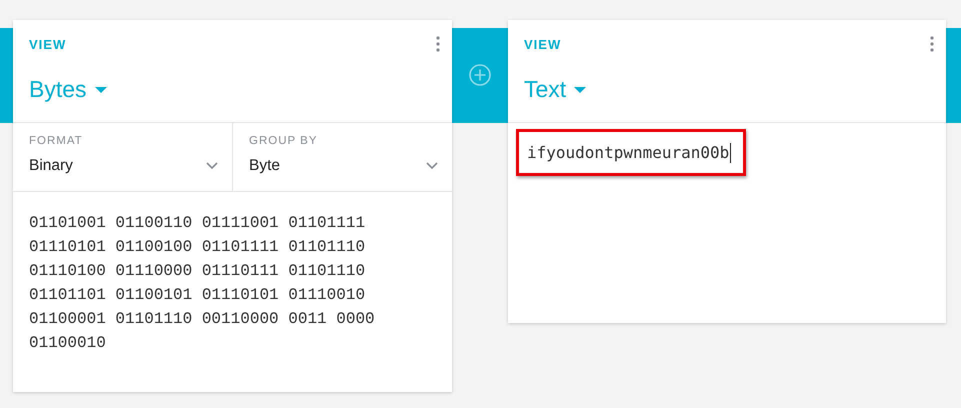 The image size is (961, 408). Describe the element at coordinates (197, 271) in the screenshot. I see `binary-line: 01110100 01110000 01110111 01101110` at that location.